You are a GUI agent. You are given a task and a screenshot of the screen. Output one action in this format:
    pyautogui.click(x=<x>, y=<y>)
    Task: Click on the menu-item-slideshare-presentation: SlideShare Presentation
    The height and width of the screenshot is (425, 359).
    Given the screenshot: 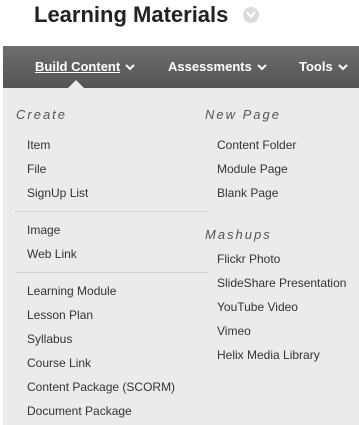 What is the action you would take?
    pyautogui.click(x=281, y=283)
    